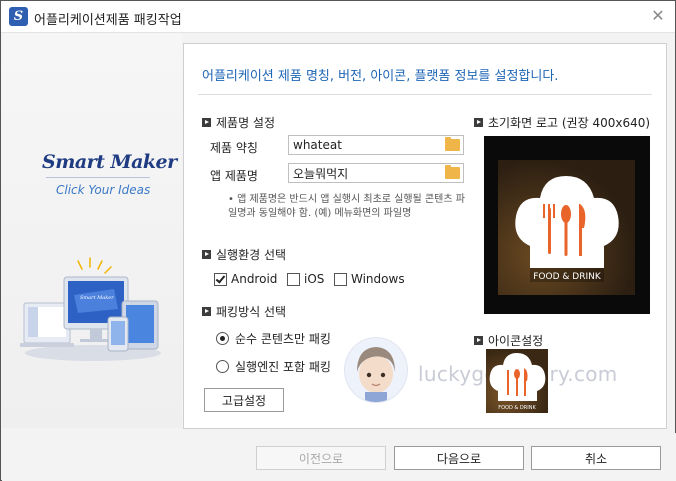 Image resolution: width=676 pixels, height=481 pixels. Describe the element at coordinates (251, 255) in the screenshot. I see `section-title: 실행환경 선택` at that location.